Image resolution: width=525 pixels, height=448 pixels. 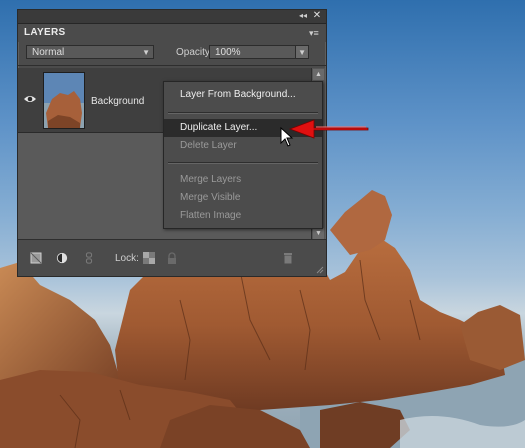 What do you see at coordinates (127, 258) in the screenshot?
I see `lock-label: Lock:` at bounding box center [127, 258].